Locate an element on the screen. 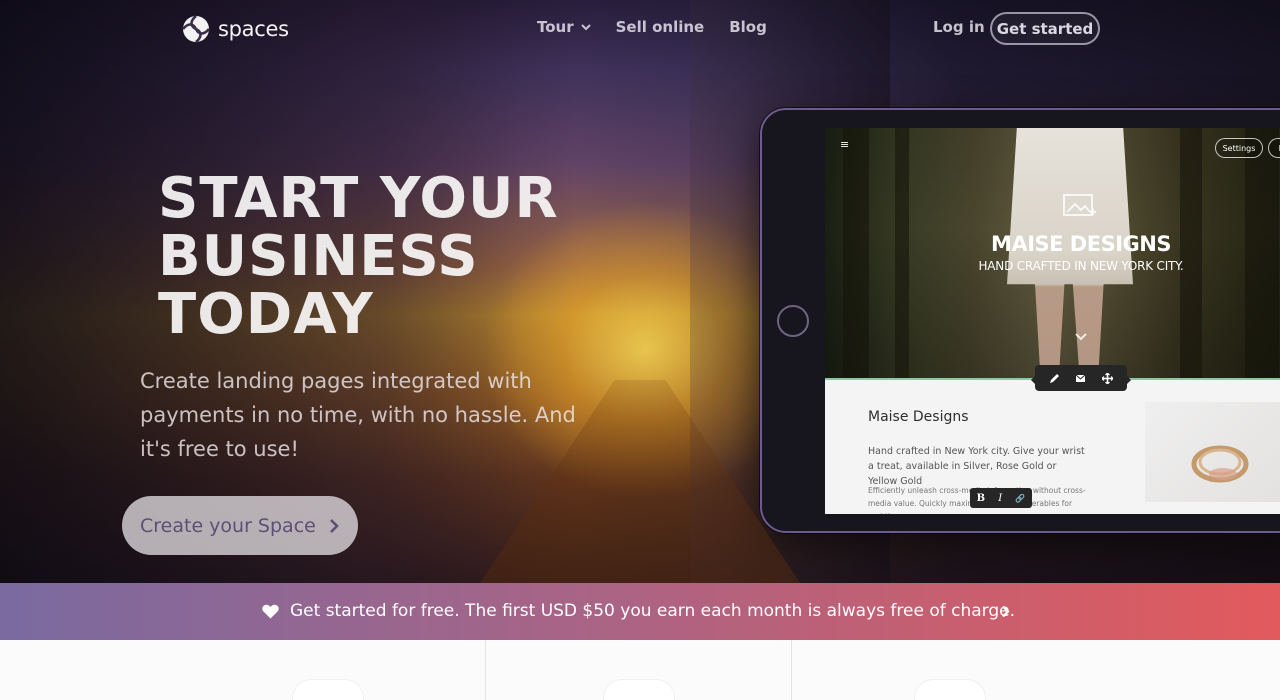 The image size is (1280, 700). get-started-button: Get started is located at coordinates (1045, 28).